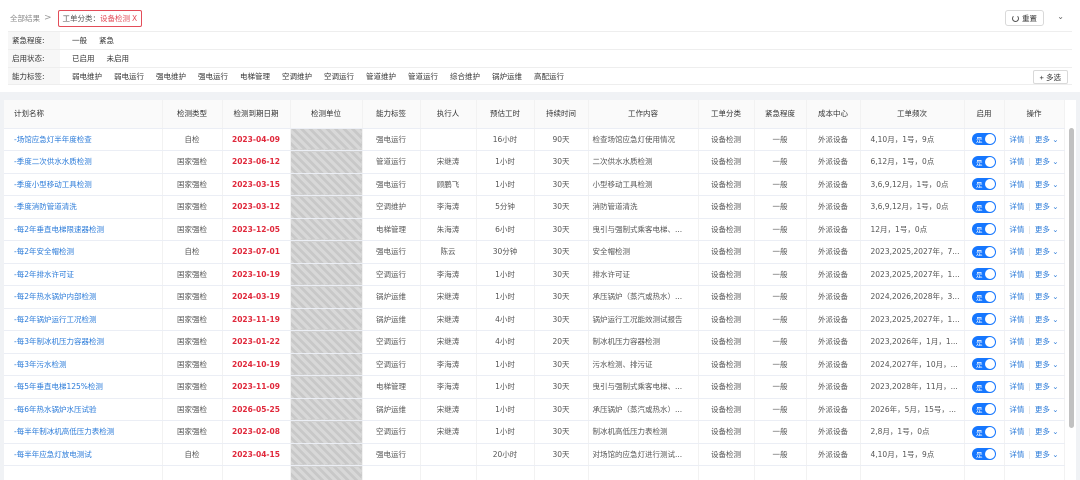 The height and width of the screenshot is (480, 1080). I want to click on column-header-type: 检测类型, so click(192, 114).